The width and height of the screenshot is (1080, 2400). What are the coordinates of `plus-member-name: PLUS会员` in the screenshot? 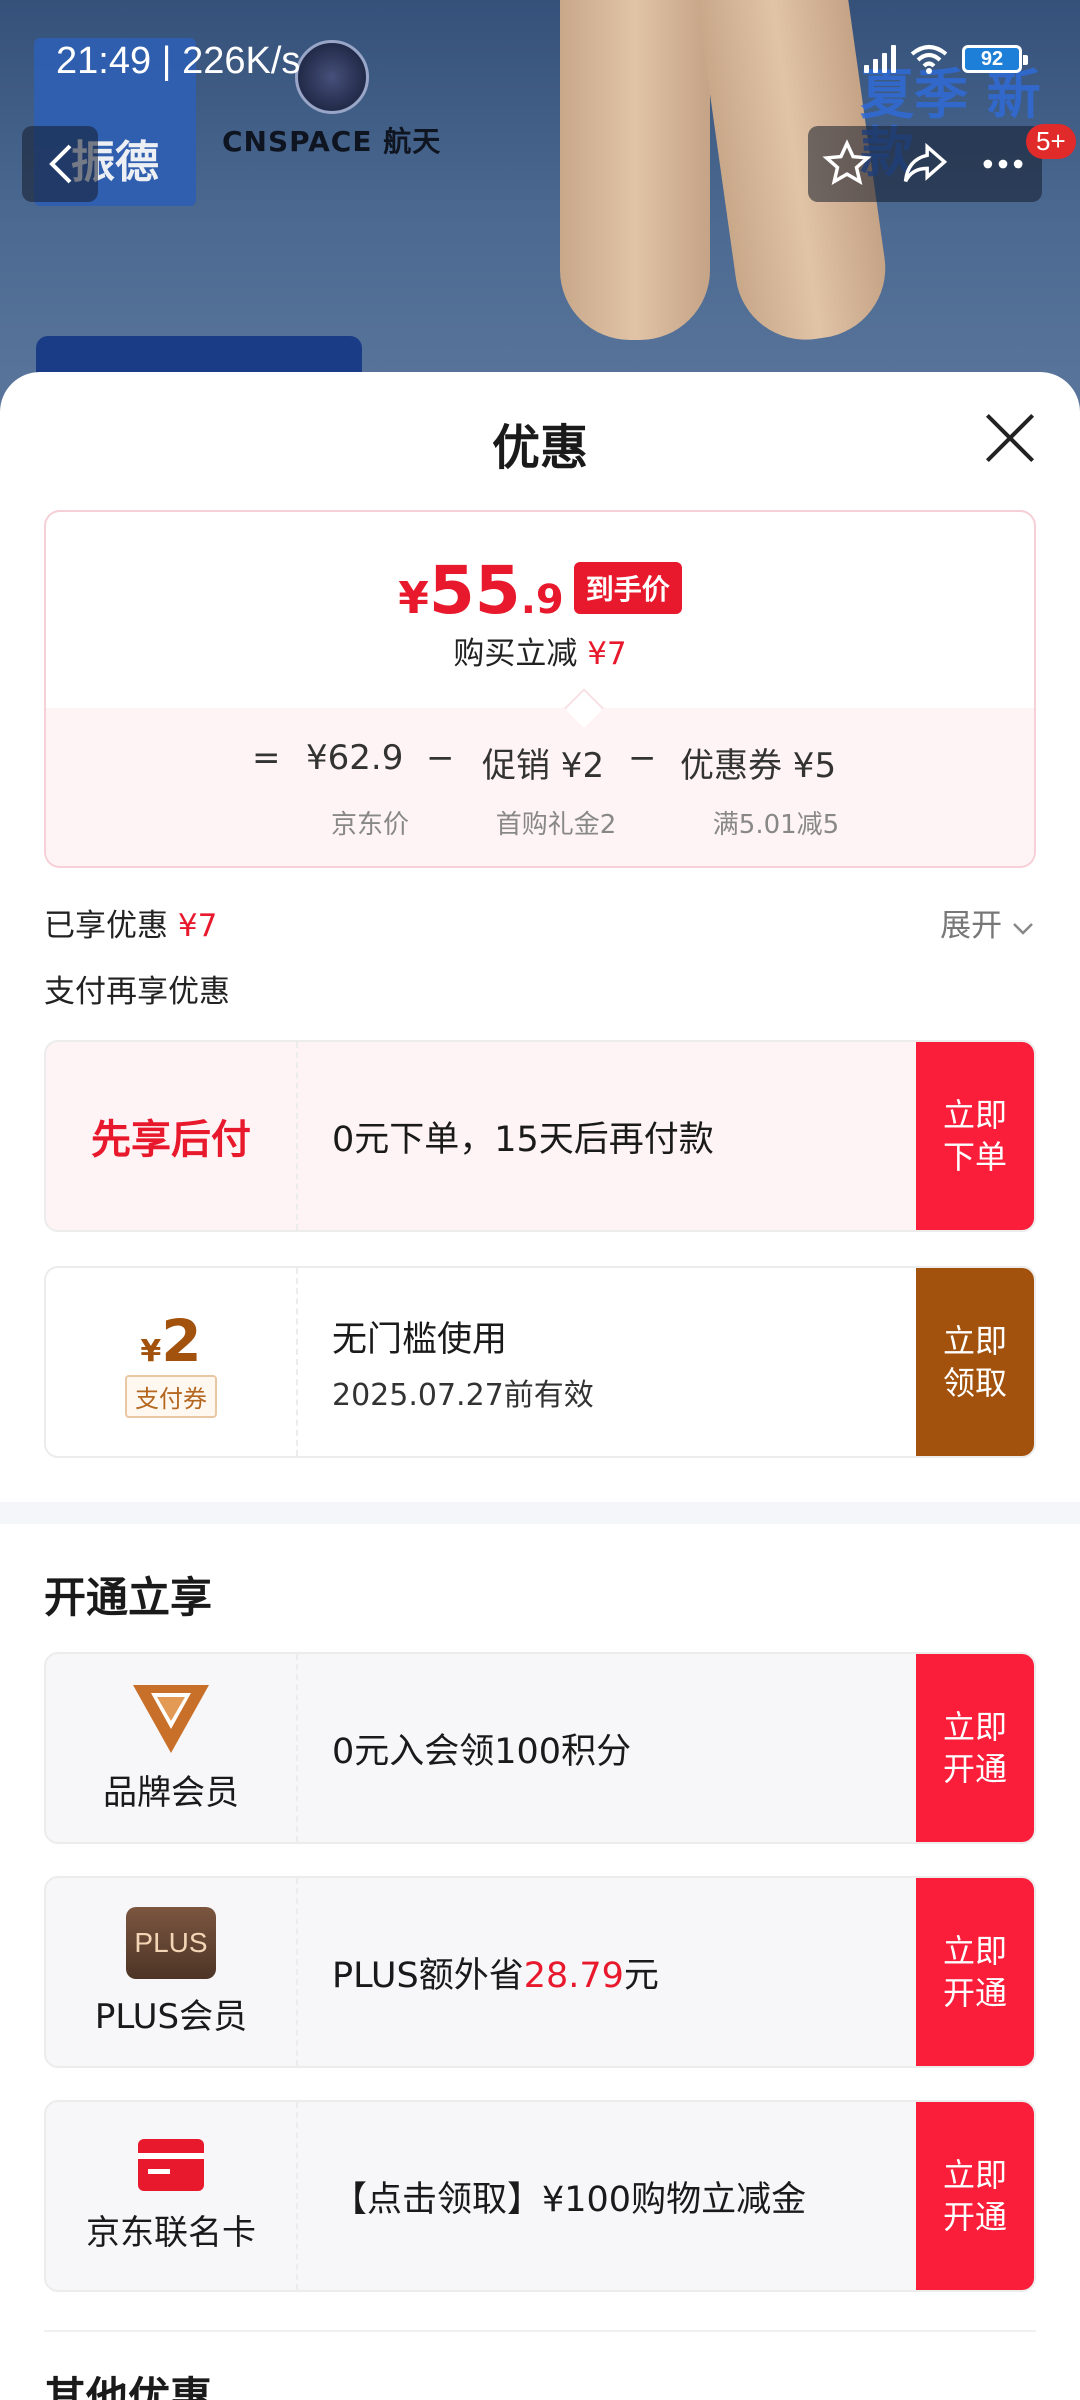 It's located at (171, 2016).